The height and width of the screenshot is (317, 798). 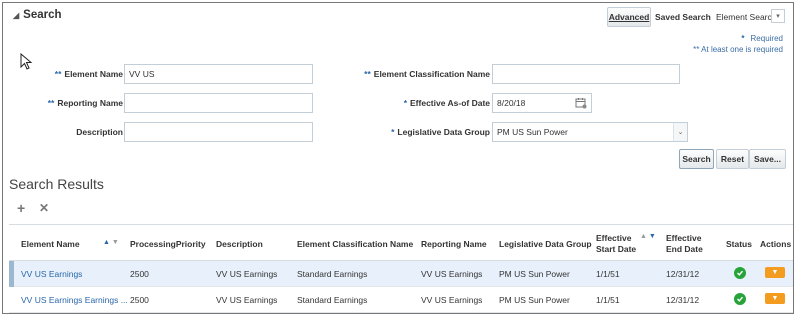 I want to click on row-selection-indicator, so click(x=11, y=274).